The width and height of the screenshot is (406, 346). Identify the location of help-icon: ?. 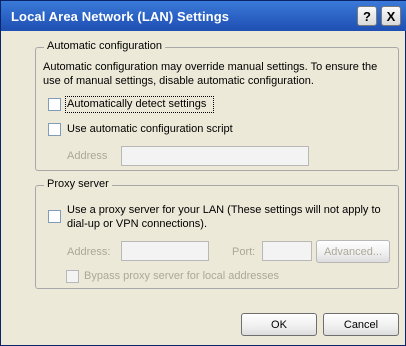
(367, 16).